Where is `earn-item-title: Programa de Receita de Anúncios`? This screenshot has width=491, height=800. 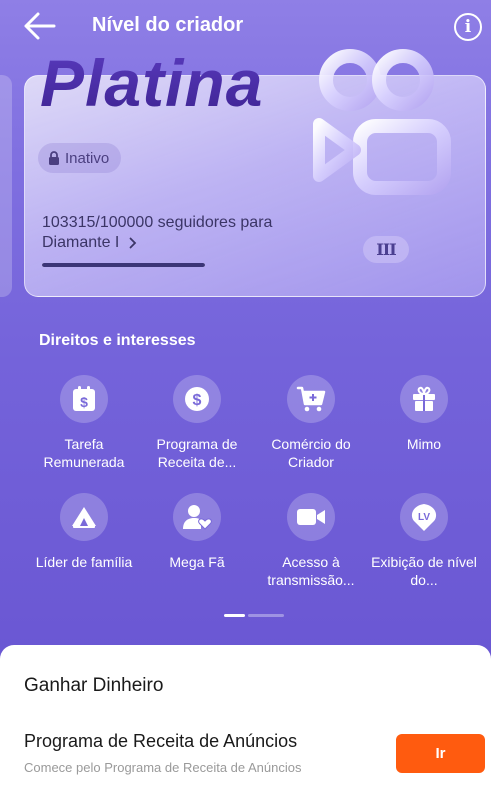
earn-item-title: Programa de Receita de Anúncios is located at coordinates (161, 741).